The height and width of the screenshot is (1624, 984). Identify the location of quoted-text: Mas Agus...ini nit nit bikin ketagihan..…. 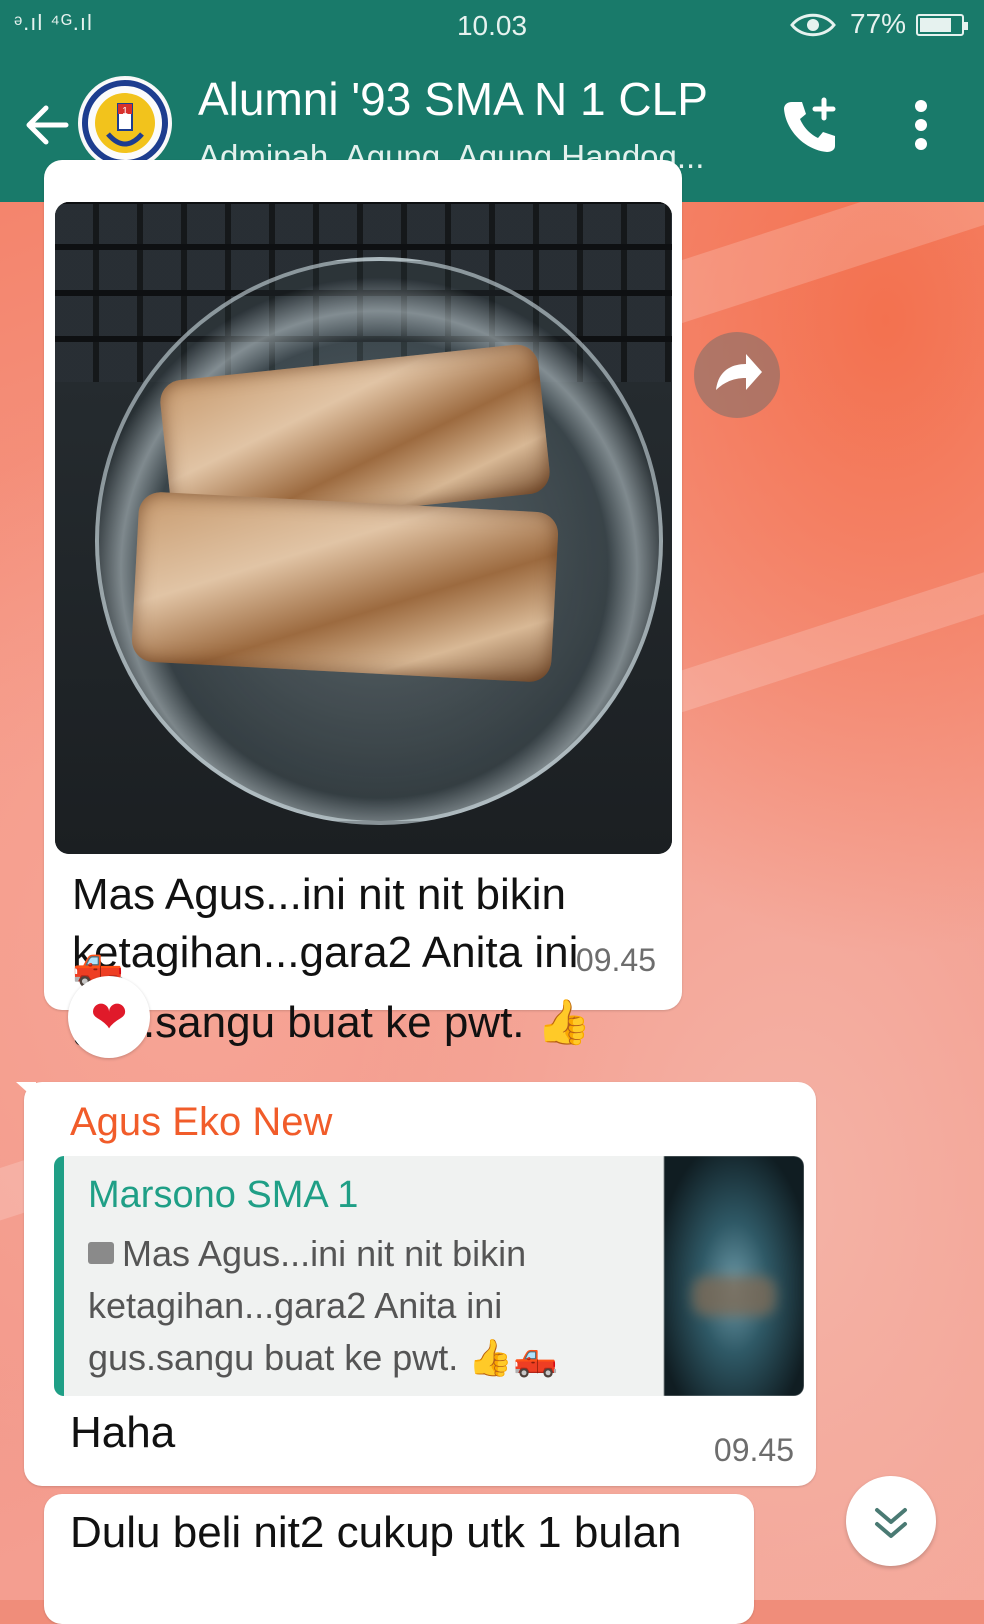
(368, 1306).